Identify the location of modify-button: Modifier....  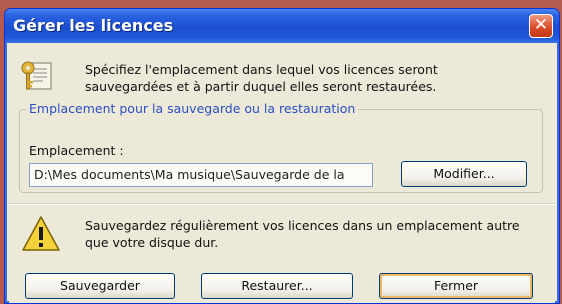
(464, 174).